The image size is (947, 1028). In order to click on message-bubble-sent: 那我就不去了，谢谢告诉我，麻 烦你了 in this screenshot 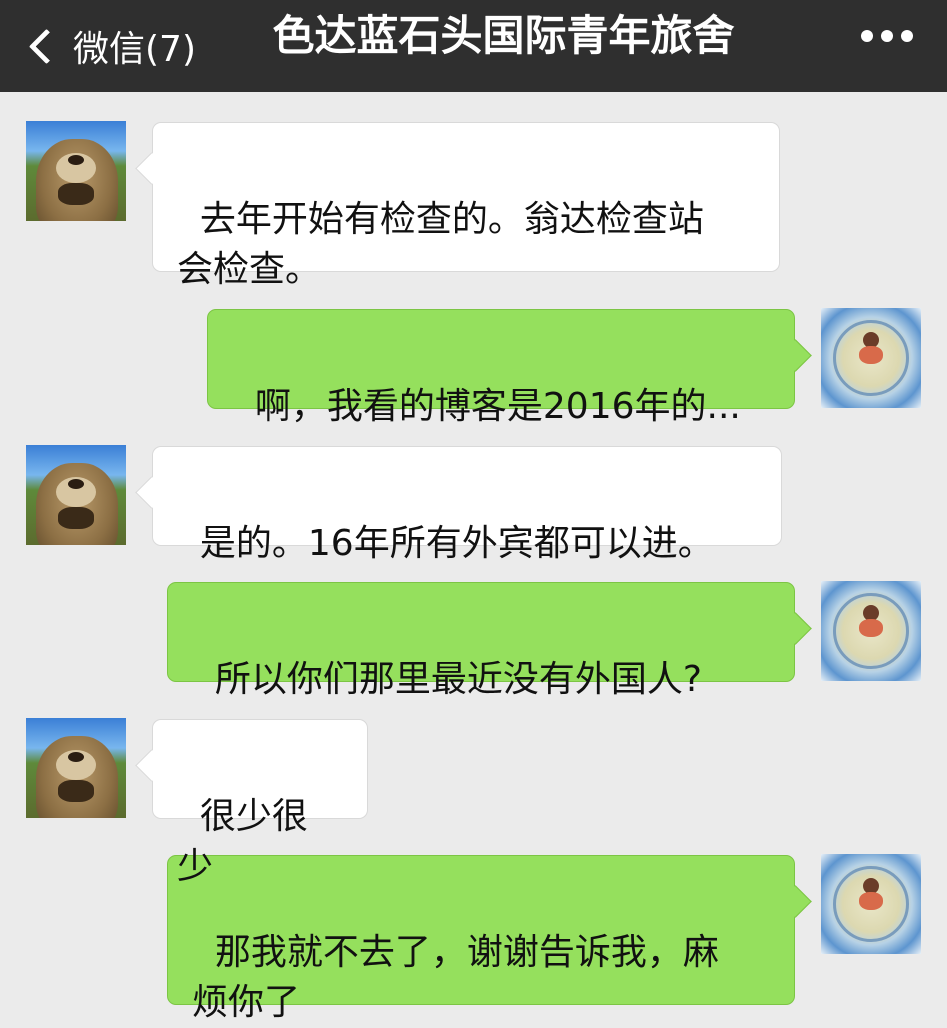, I will do `click(481, 939)`.